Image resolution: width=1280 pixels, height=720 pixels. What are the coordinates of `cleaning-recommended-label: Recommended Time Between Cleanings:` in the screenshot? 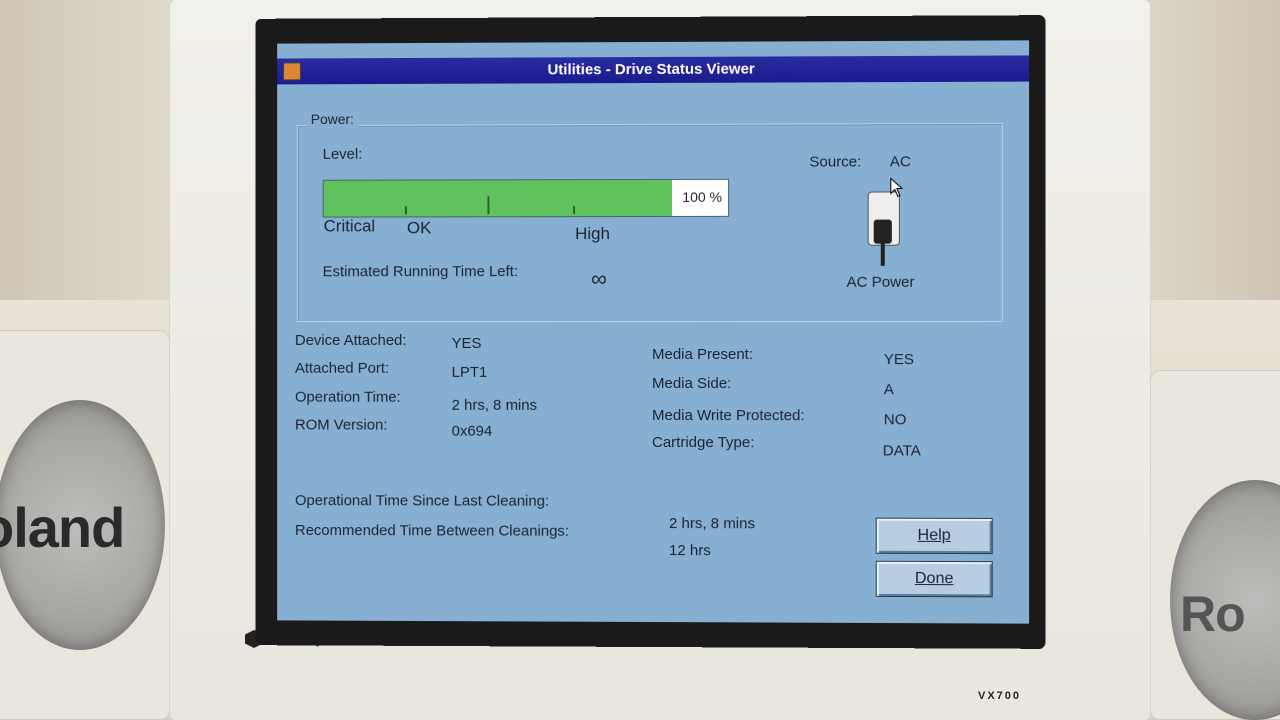 It's located at (432, 531).